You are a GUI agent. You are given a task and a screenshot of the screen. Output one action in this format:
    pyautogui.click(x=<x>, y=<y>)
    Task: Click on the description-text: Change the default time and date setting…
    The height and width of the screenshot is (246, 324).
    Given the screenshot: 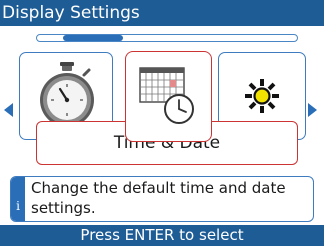 What is the action you would take?
    pyautogui.click(x=158, y=198)
    